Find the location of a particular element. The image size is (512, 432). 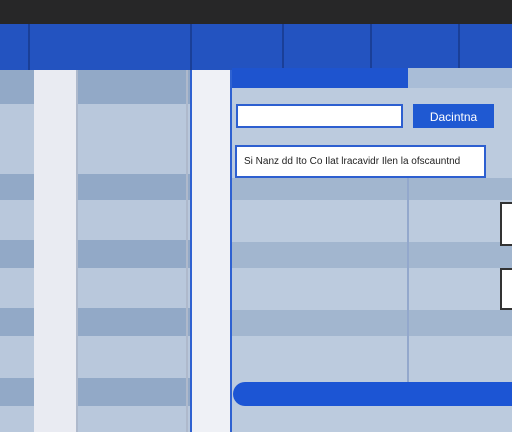

splitter-pane is located at coordinates (211, 251).